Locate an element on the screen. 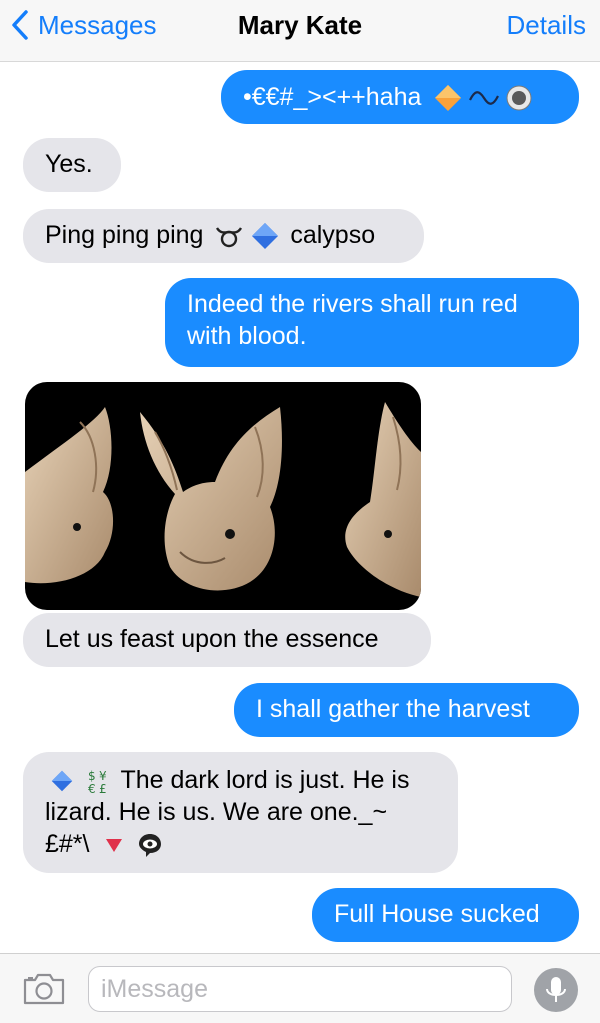 The height and width of the screenshot is (1023, 600). message-bubble-outgoing: Full House sucked is located at coordinates (452, 915).